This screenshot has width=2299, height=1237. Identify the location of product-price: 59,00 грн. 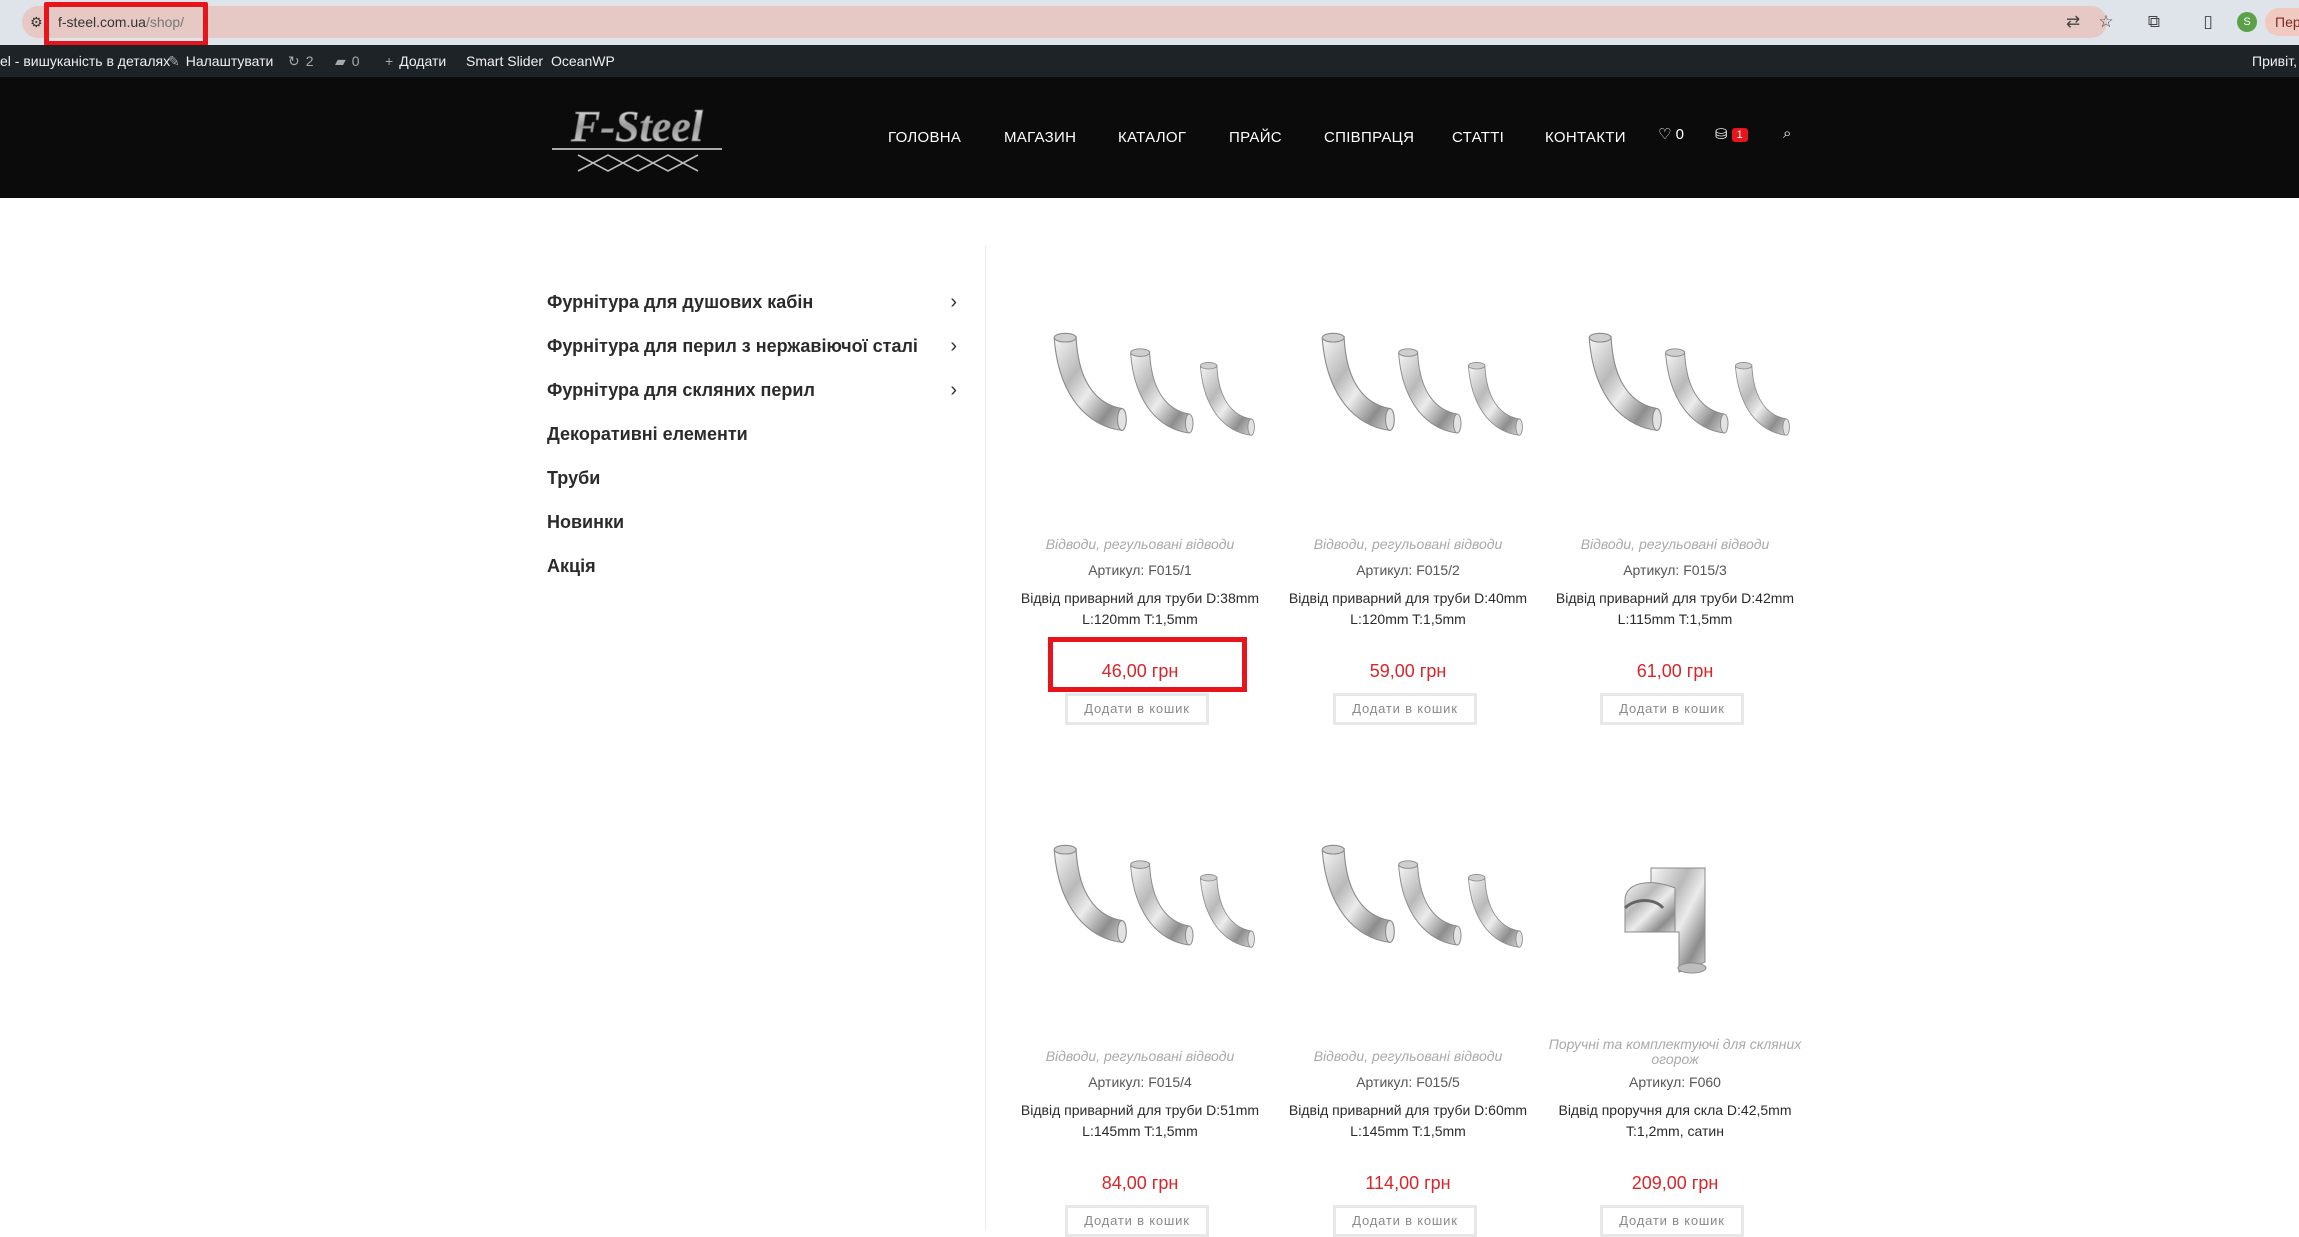
(1408, 671).